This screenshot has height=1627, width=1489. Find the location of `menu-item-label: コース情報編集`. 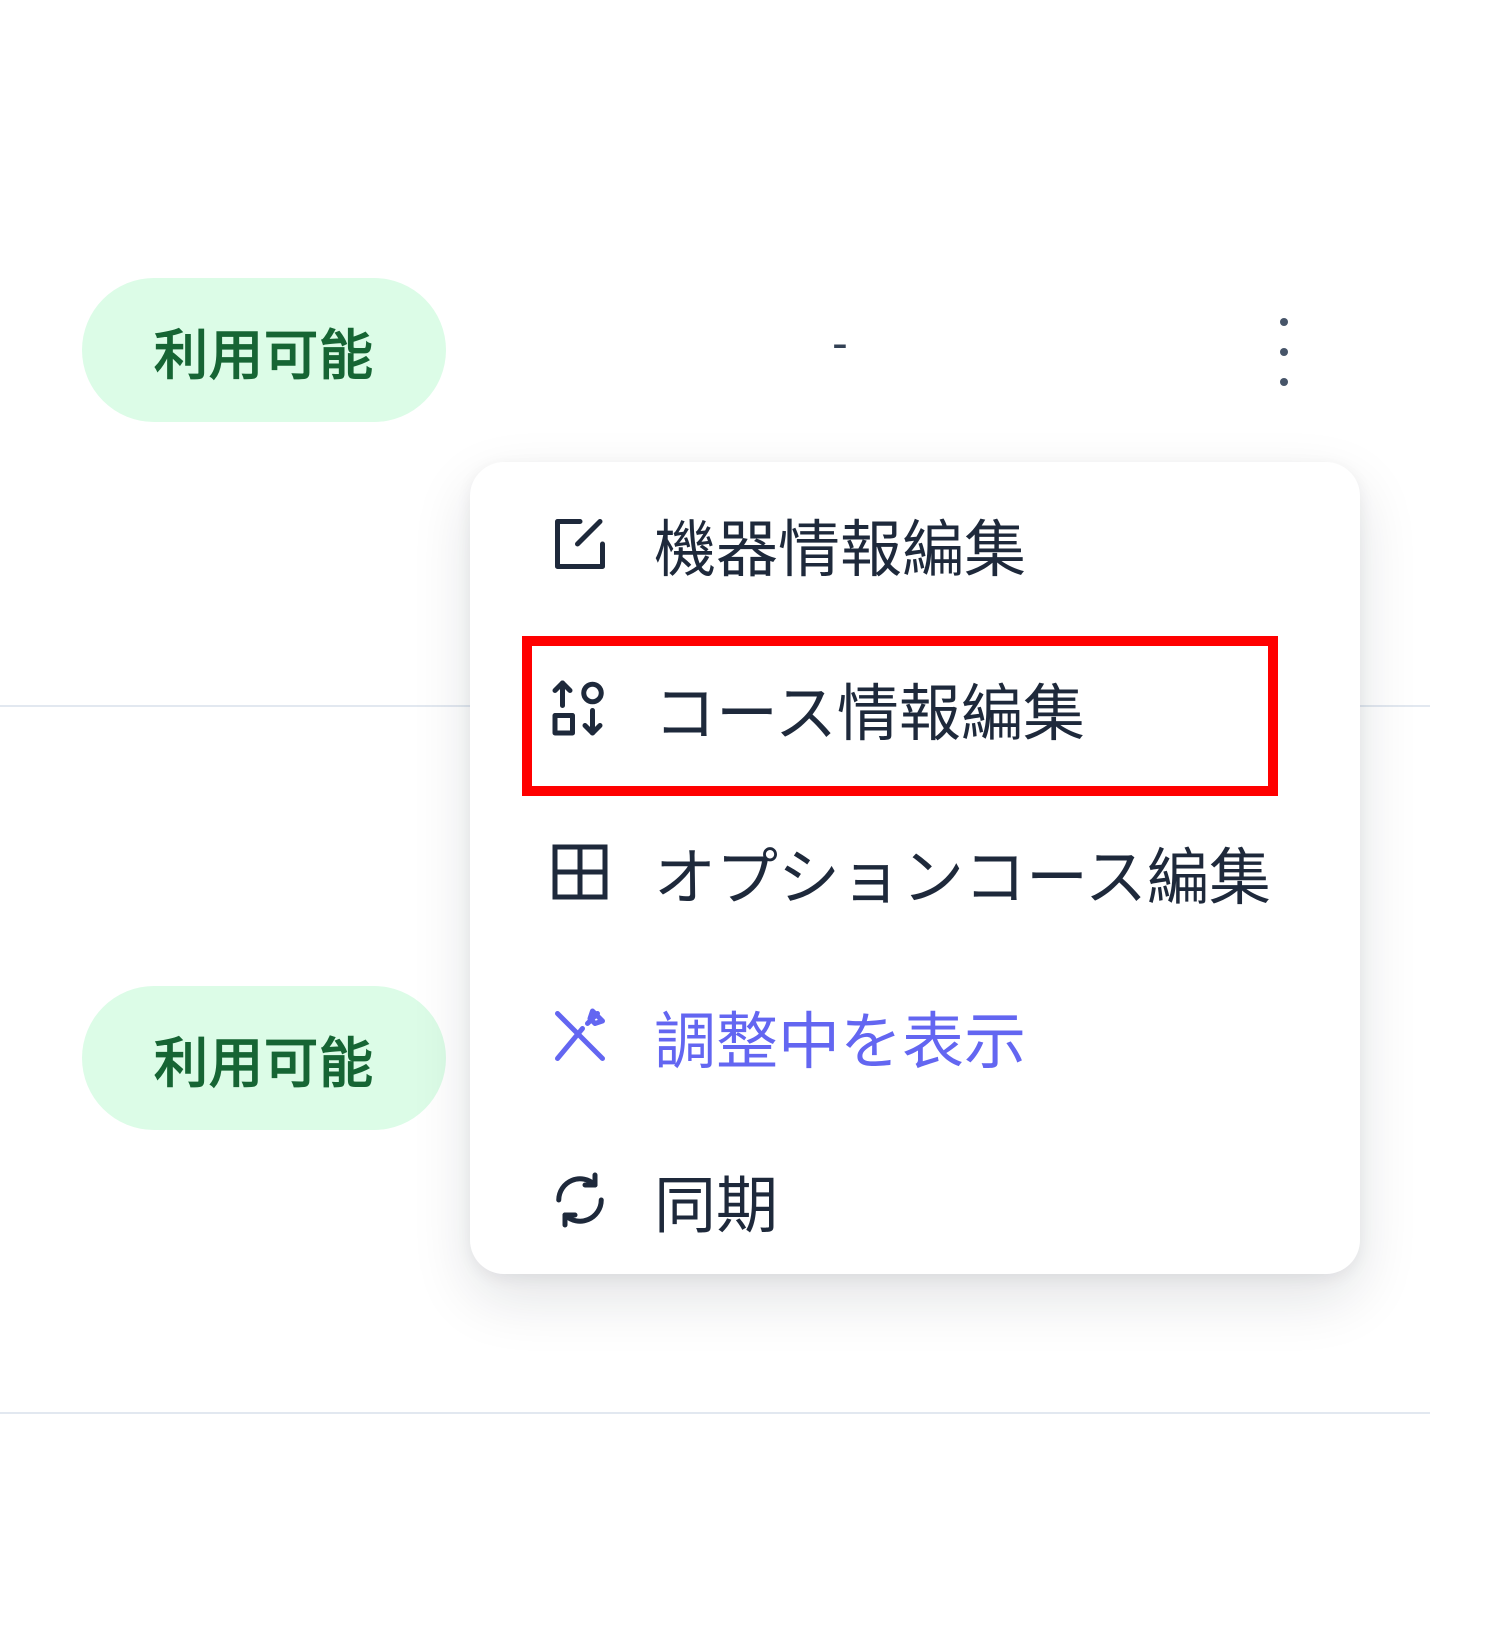

menu-item-label: コース情報編集 is located at coordinates (869, 713).